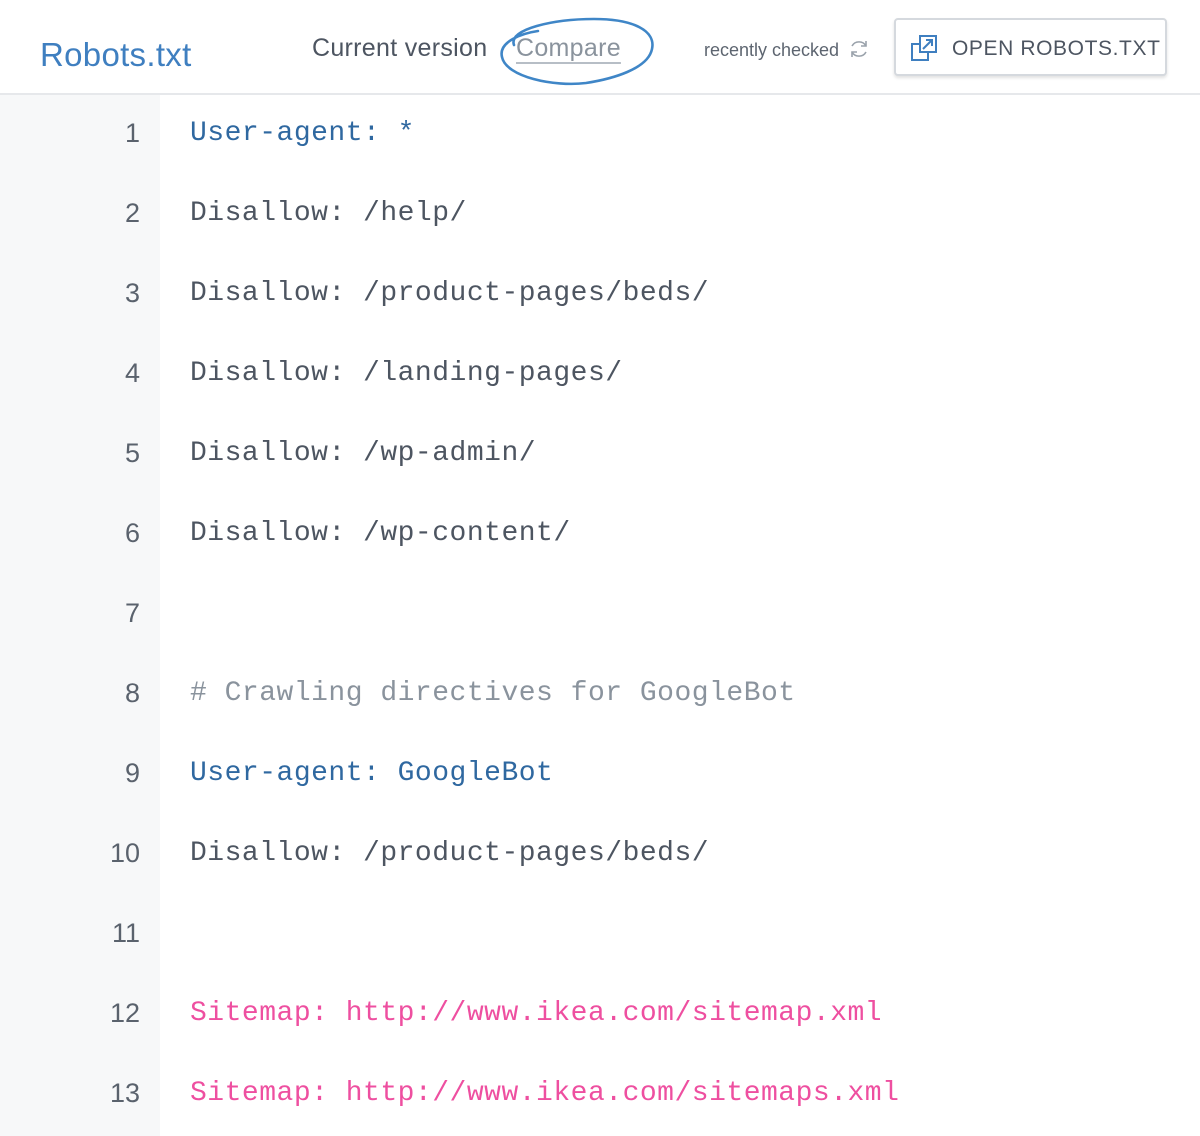  Describe the element at coordinates (372, 773) in the screenshot. I see `code-line-text: User-agent: GoogleBot` at that location.